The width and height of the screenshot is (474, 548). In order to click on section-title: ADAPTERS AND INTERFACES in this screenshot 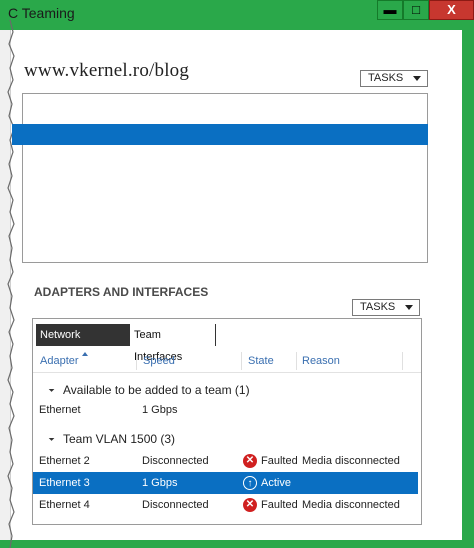, I will do `click(121, 292)`.